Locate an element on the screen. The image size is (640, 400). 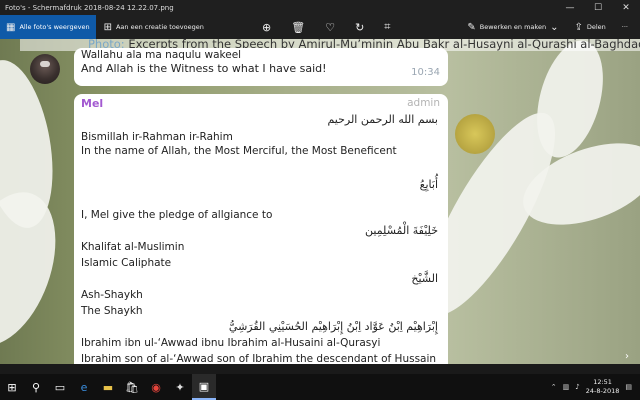
all-photos-label: Alle foto's weergeven is located at coordinates (54, 27).